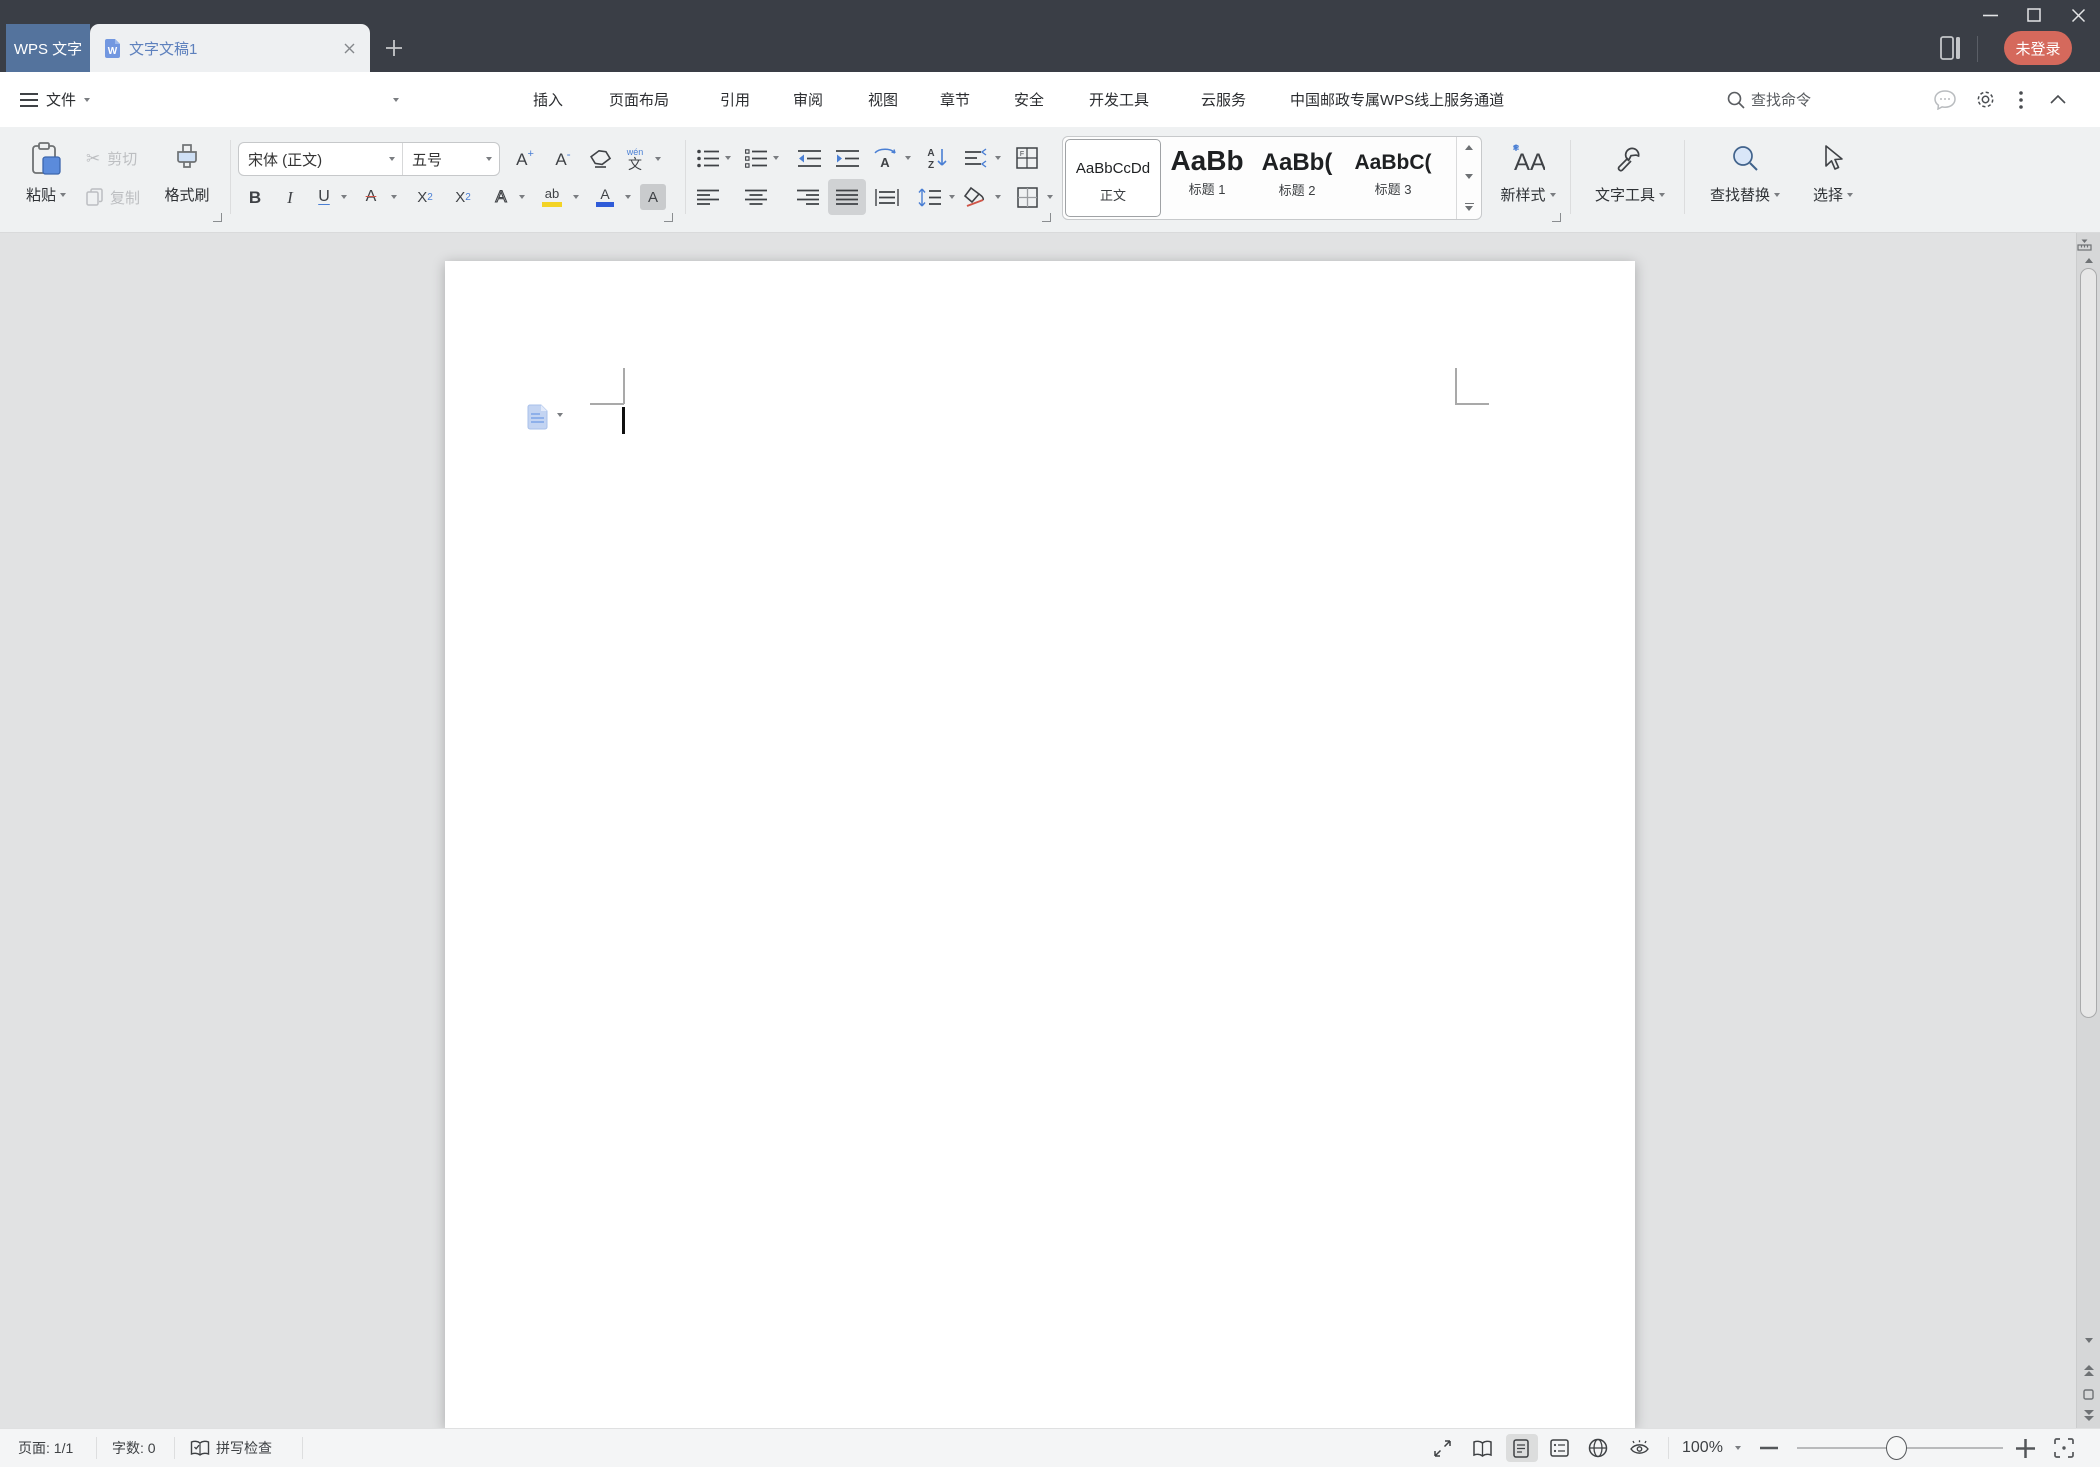  I want to click on file-menu: 文件, so click(61, 99).